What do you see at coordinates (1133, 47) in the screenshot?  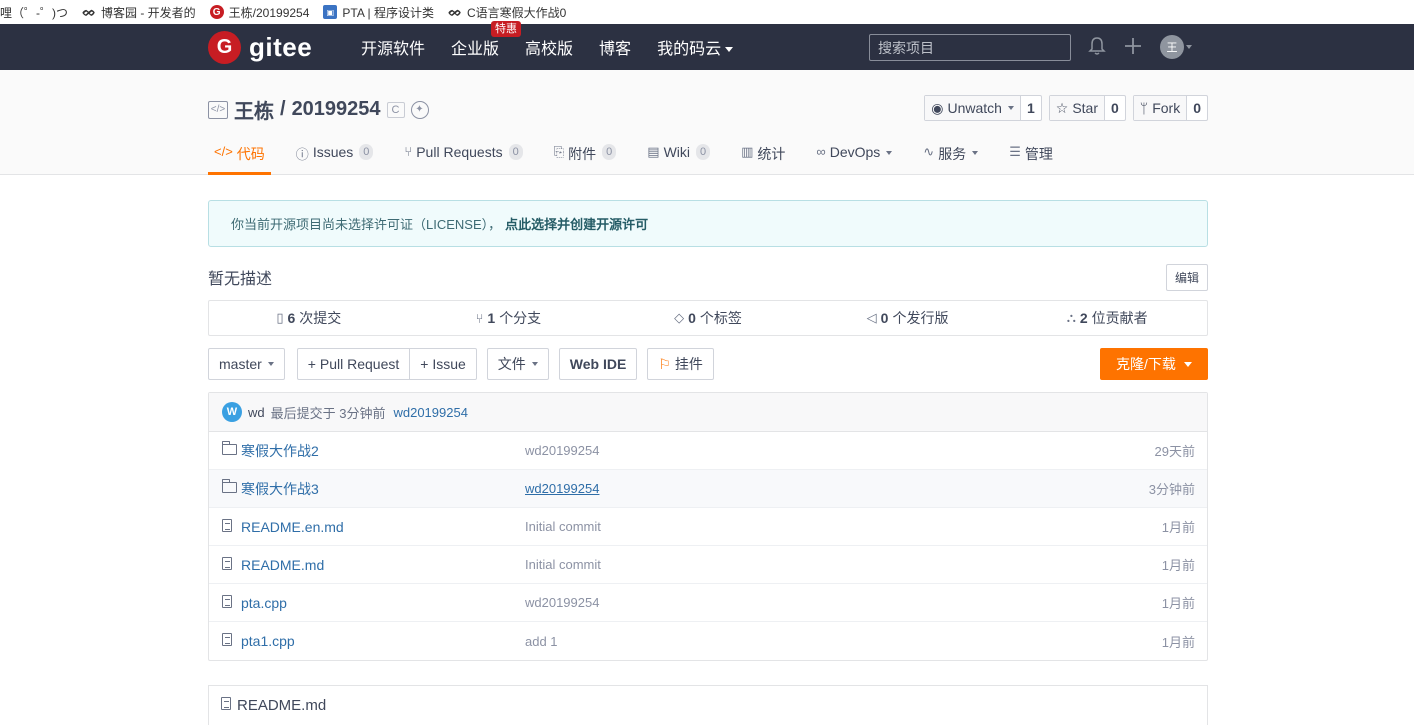 I see `plus-icon` at bounding box center [1133, 47].